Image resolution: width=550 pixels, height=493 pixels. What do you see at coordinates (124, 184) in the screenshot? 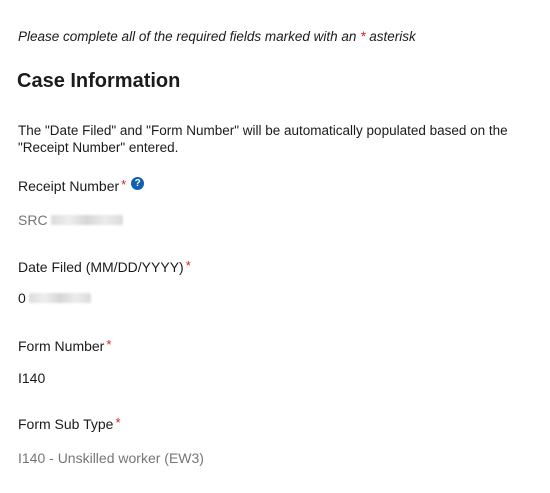
I see `receipt-number-required-asterisk: *` at bounding box center [124, 184].